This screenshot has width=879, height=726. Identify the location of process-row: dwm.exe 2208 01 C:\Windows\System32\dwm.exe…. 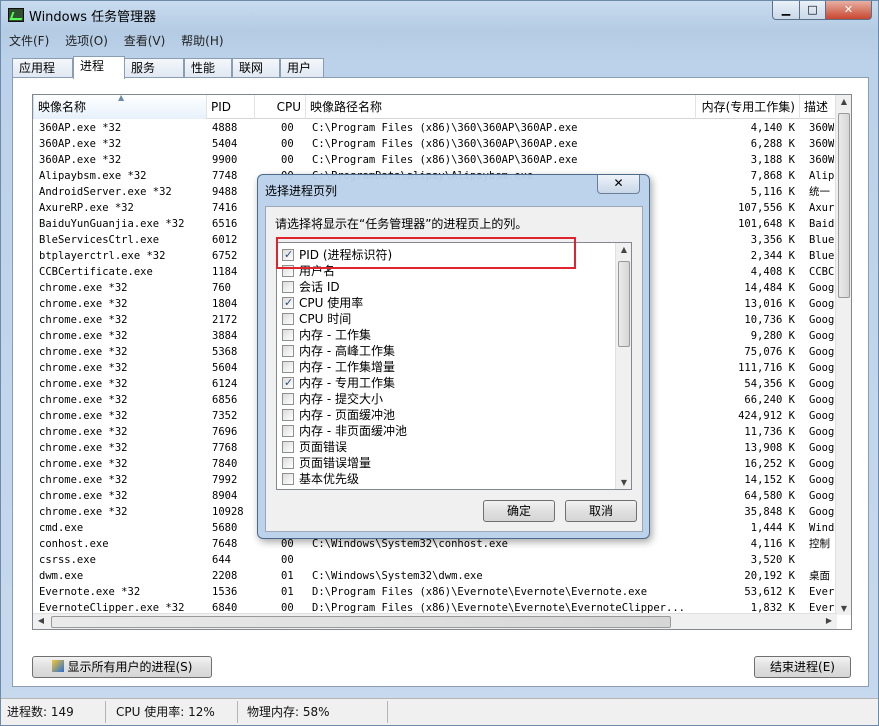
(435, 576).